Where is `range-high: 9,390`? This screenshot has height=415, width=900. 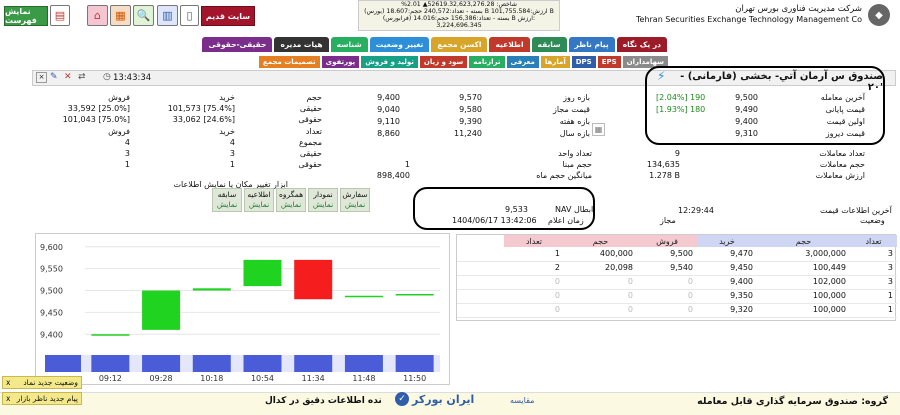 range-high: 9,390 is located at coordinates (470, 121).